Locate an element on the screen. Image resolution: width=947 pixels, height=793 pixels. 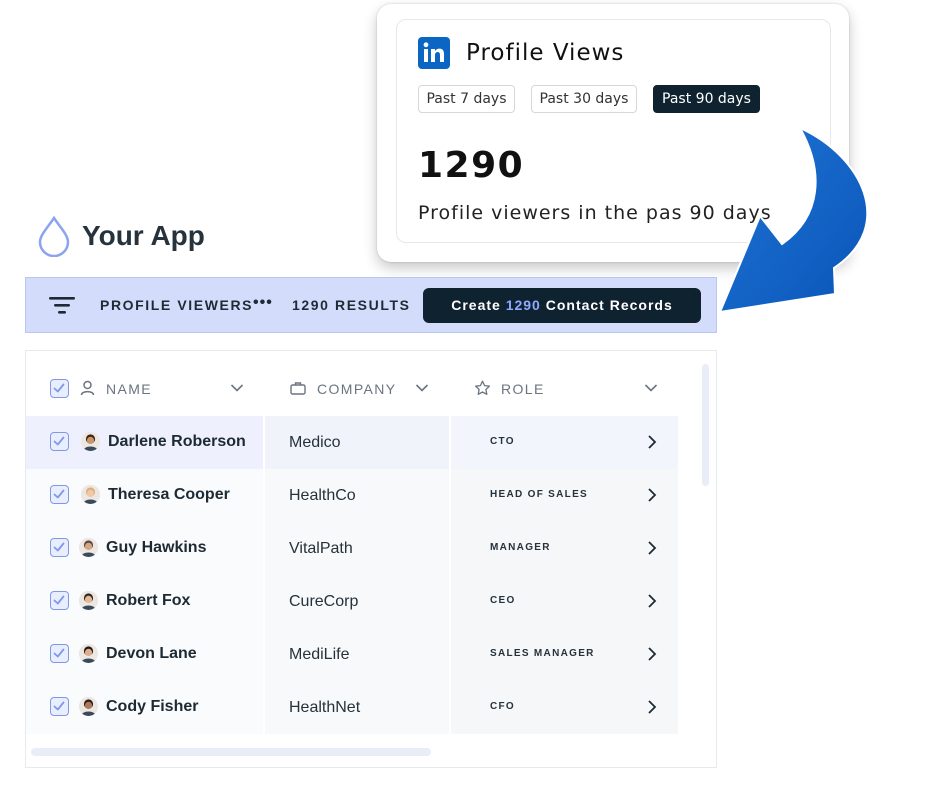
contact-name: Theresa Cooper is located at coordinates (169, 495).